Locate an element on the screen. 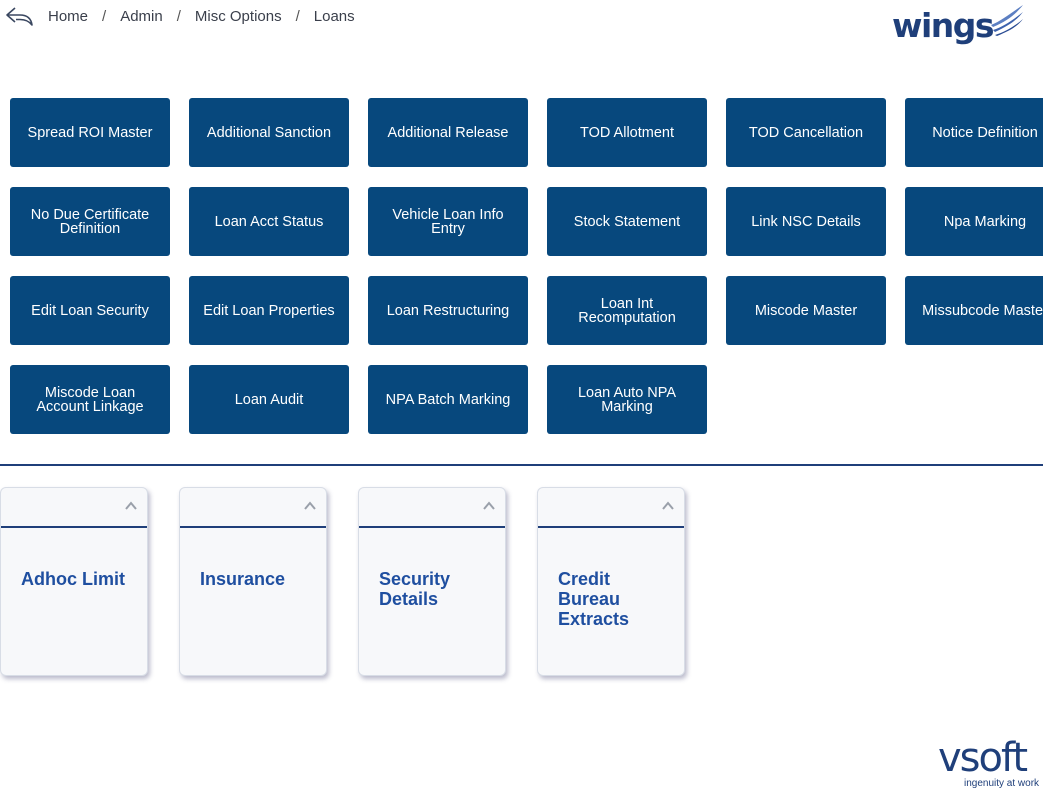 The height and width of the screenshot is (804, 1043). tile-miscode-loan-account-linkage: Miscode Loan Account Linkage is located at coordinates (90, 399).